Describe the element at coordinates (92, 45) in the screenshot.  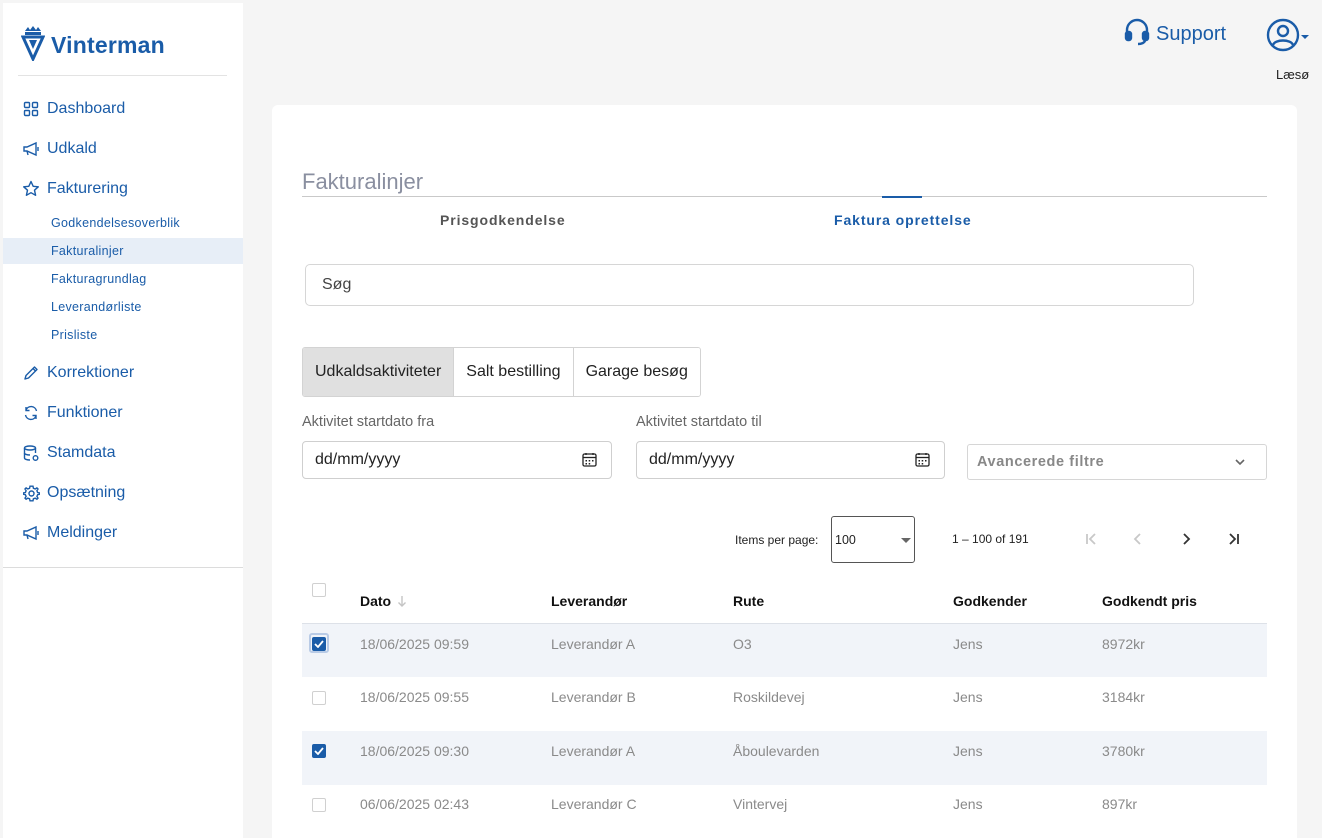
I see `logo: Vinterman` at that location.